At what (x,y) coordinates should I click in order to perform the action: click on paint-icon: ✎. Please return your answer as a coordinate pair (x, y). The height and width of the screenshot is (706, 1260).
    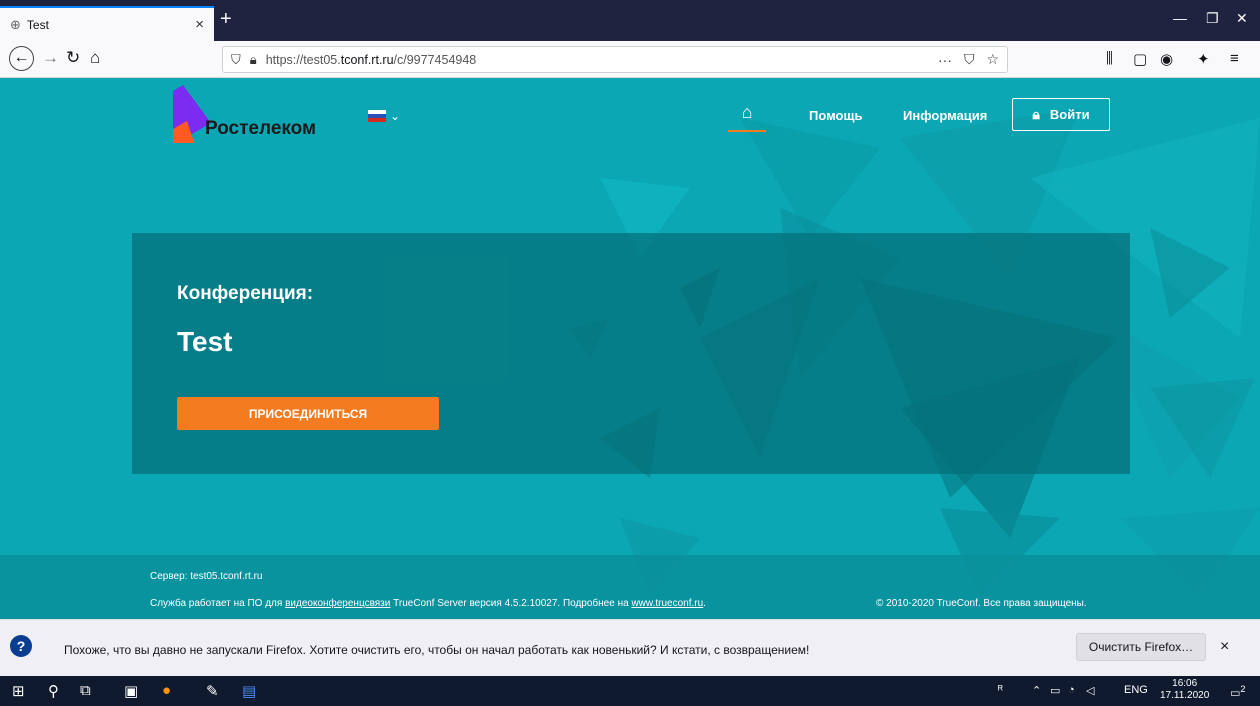
    Looking at the image, I should click on (212, 691).